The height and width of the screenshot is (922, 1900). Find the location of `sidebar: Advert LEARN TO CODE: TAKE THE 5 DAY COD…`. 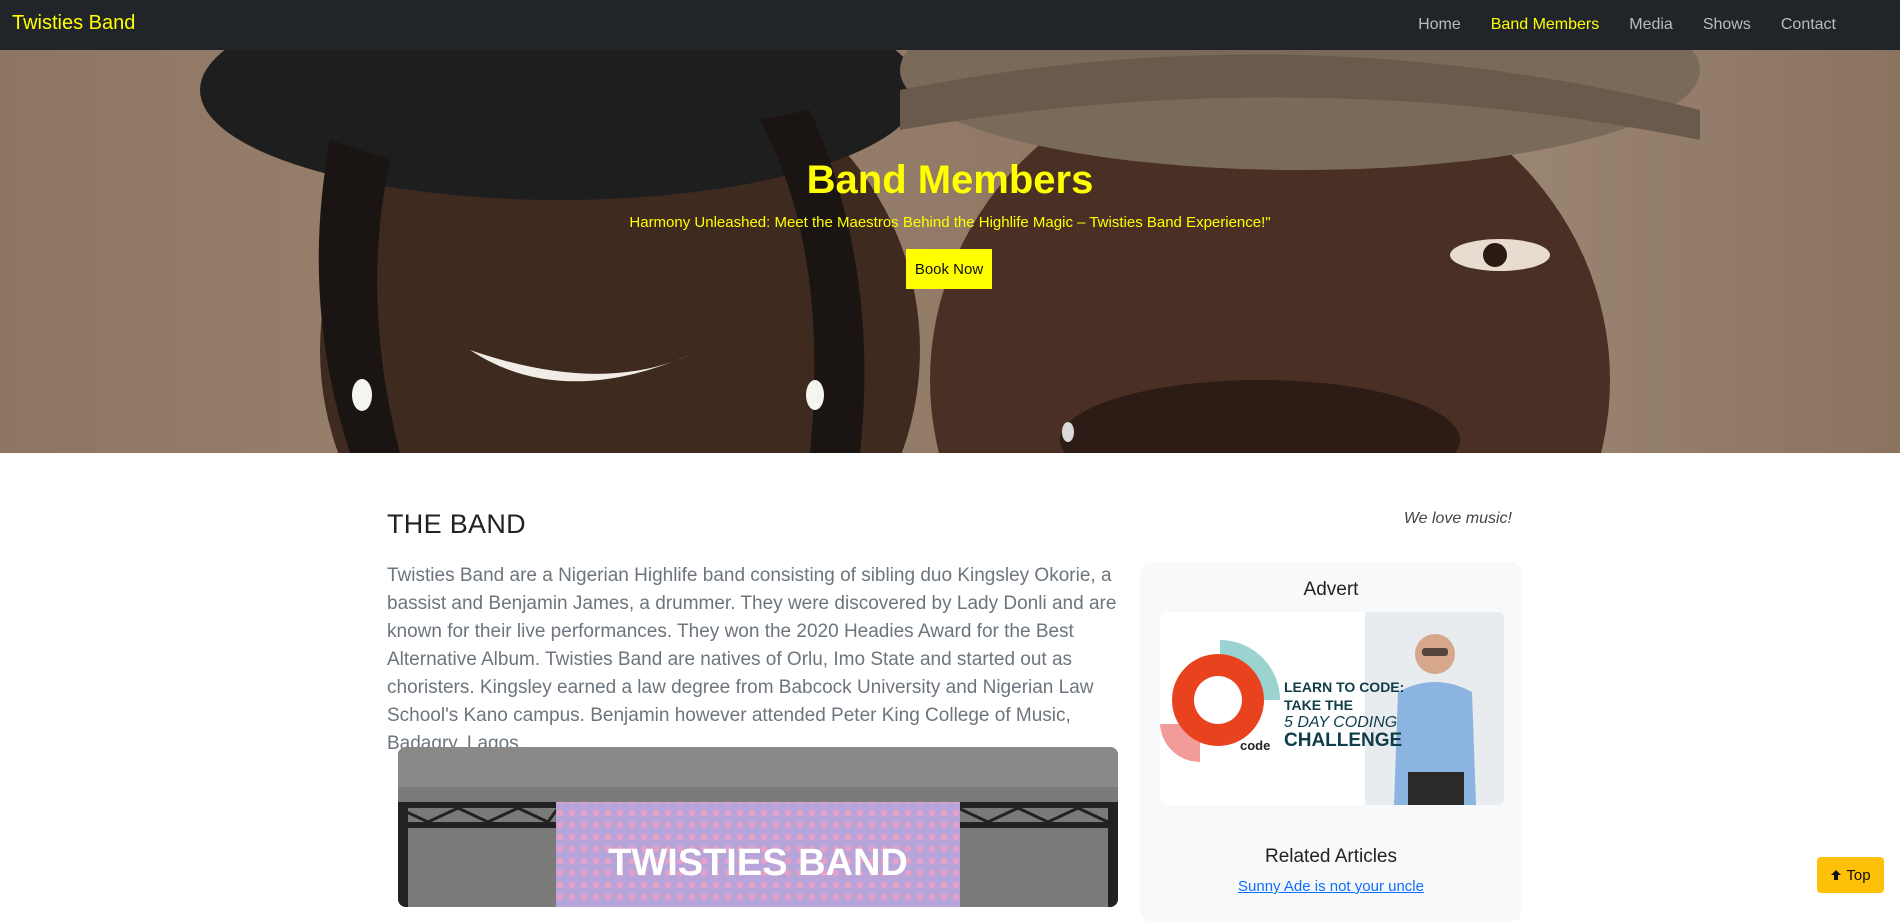

sidebar: Advert LEARN TO CODE: TAKE THE 5 DAY COD… is located at coordinates (1331, 742).